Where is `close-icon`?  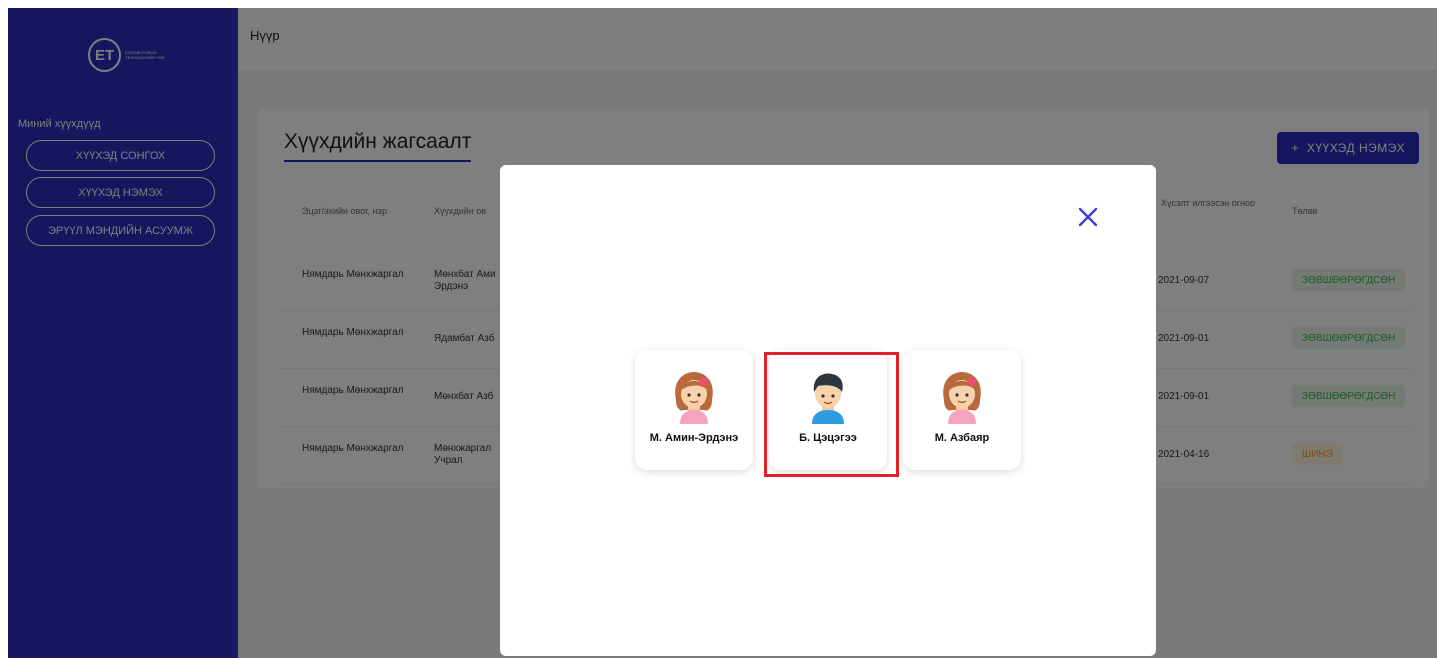
close-icon is located at coordinates (1088, 217).